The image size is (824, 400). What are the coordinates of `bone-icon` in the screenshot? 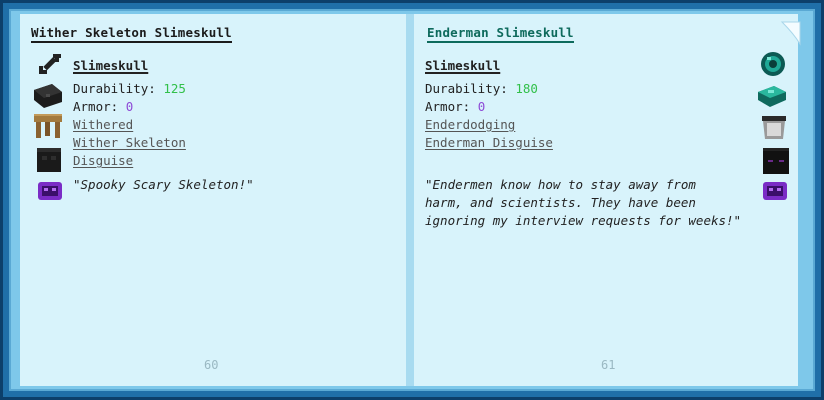 It's located at (50, 64).